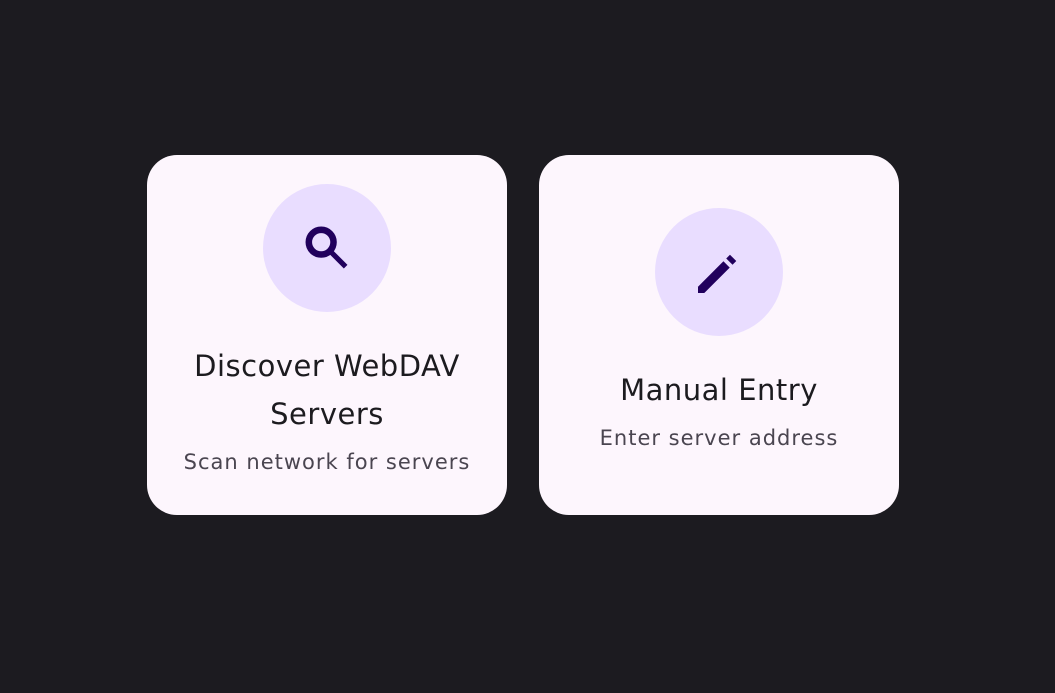 The image size is (1055, 693). What do you see at coordinates (719, 390) in the screenshot?
I see `manual-entry-card-title: Manual Entry` at bounding box center [719, 390].